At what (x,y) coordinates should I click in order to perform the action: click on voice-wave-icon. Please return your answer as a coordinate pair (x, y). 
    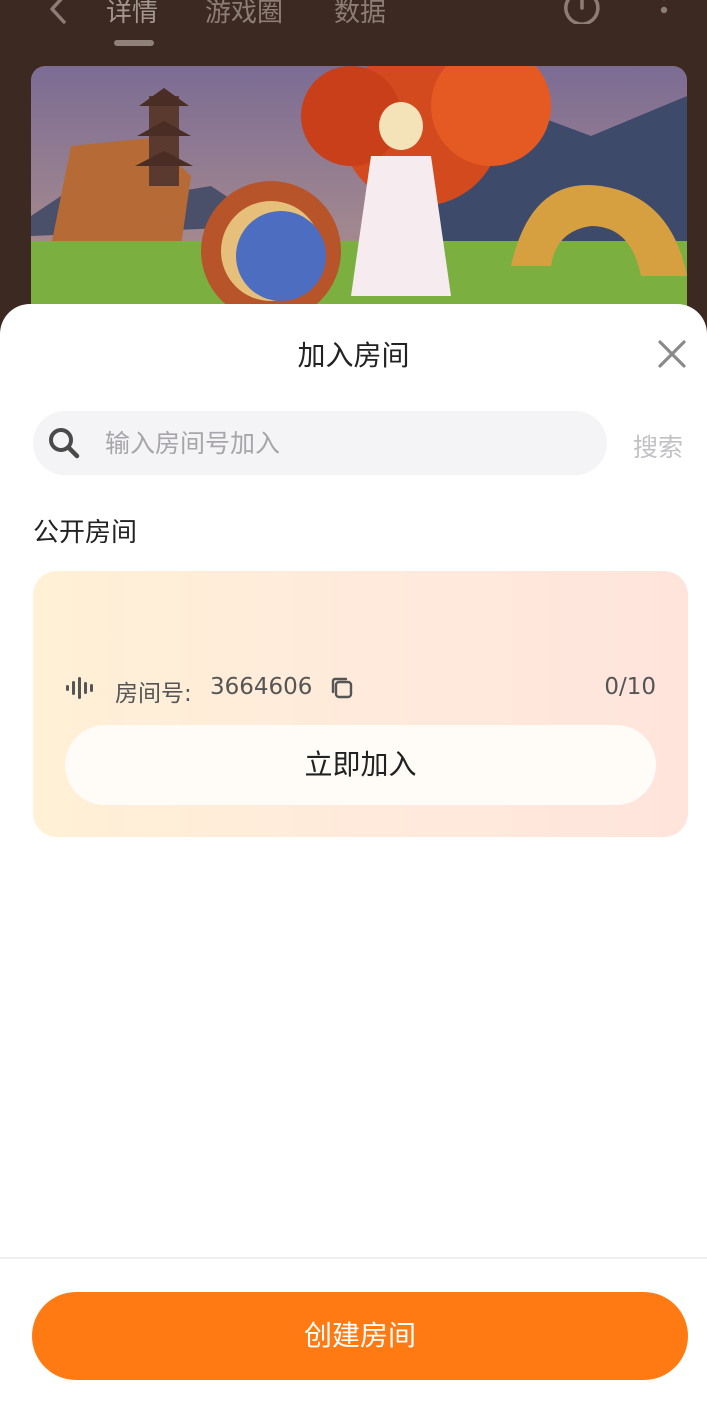
    Looking at the image, I should click on (79, 688).